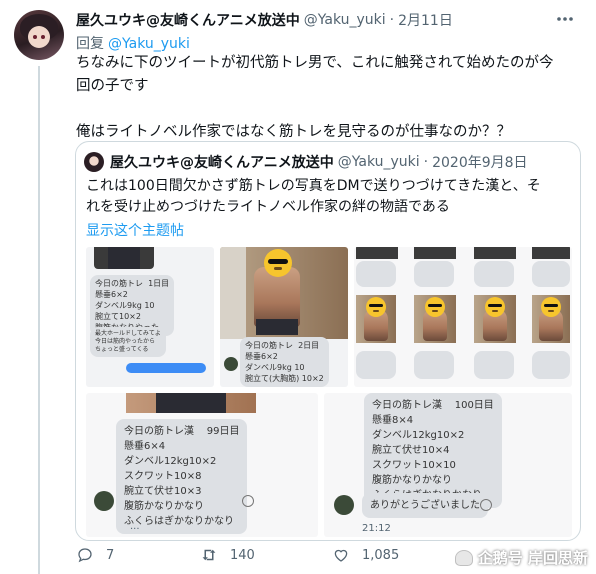  Describe the element at coordinates (313, 186) in the screenshot. I see `quoted-text-line: これは100日間欠かさず筋トレの写真をDMで送りつづけてきた漢と、そ` at that location.